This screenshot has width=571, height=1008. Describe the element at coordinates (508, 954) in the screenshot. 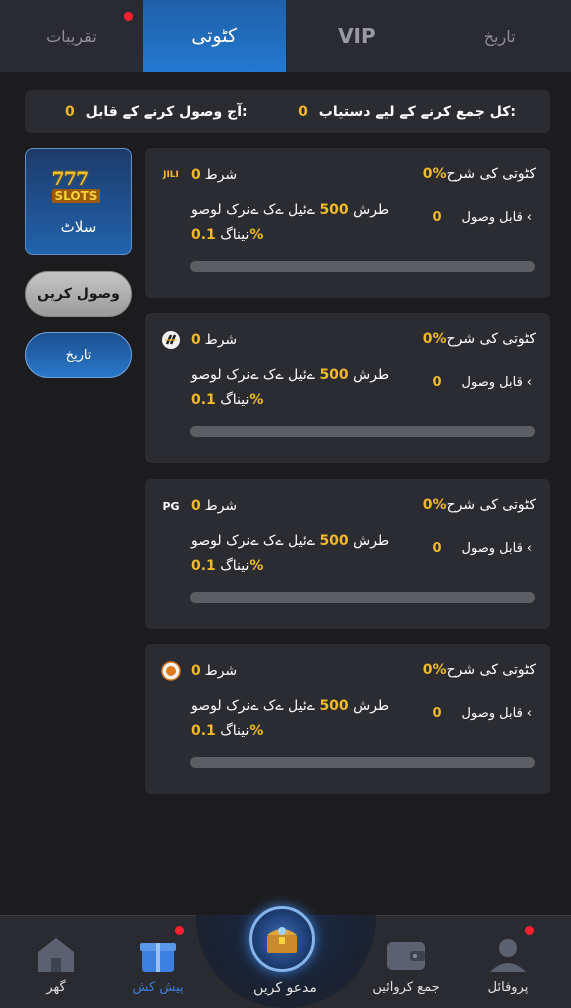

I see `profile-icon` at that location.